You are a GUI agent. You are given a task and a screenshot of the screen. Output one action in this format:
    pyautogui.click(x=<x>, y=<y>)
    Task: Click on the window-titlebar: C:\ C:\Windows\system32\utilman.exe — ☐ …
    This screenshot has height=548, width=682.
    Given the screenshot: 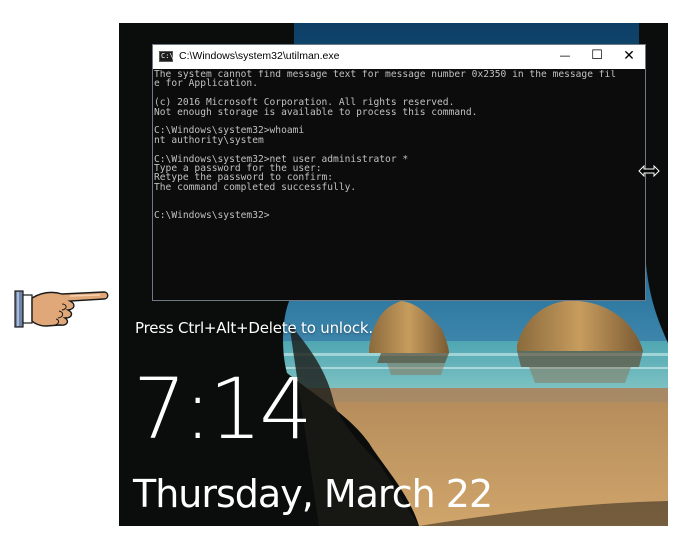 What is the action you would take?
    pyautogui.click(x=399, y=57)
    